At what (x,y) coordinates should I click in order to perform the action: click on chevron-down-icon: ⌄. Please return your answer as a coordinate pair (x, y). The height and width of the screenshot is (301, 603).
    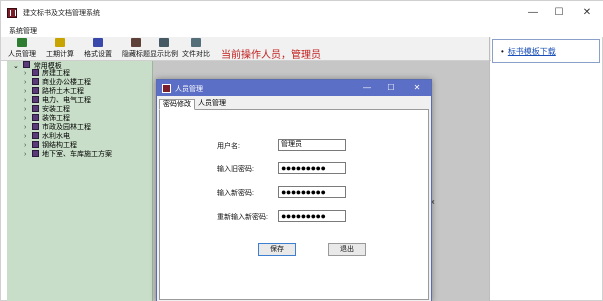
    Looking at the image, I should click on (16, 66).